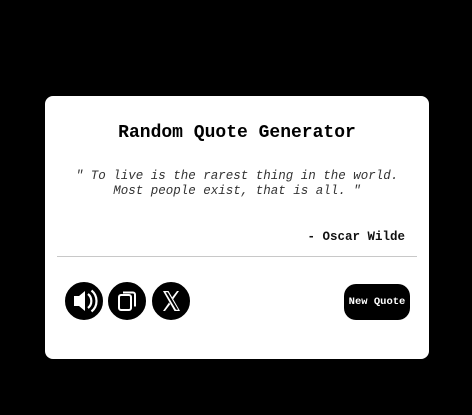 This screenshot has height=415, width=472. Describe the element at coordinates (237, 133) in the screenshot. I see `page-title: Random Quote Generator` at that location.